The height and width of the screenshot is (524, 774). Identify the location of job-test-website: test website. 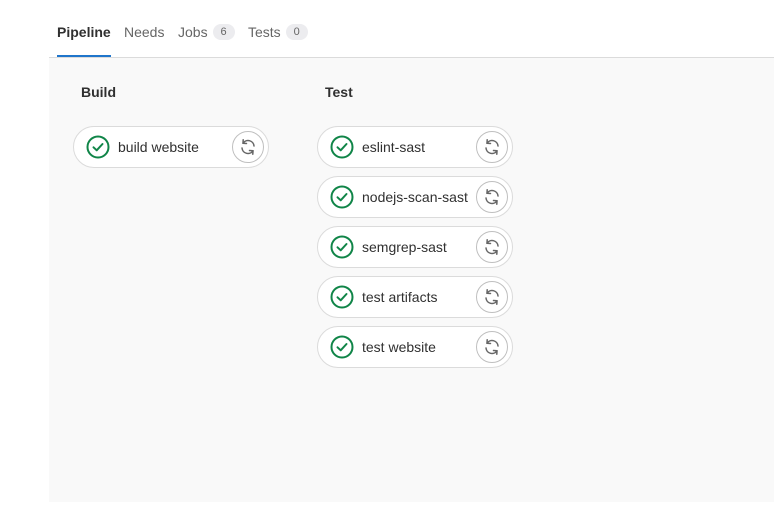
(415, 347).